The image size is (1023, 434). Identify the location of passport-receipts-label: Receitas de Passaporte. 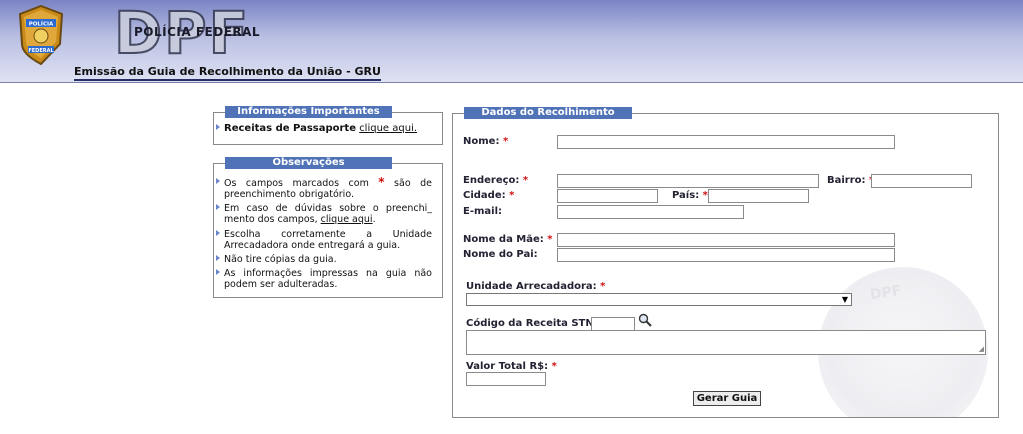
(290, 128).